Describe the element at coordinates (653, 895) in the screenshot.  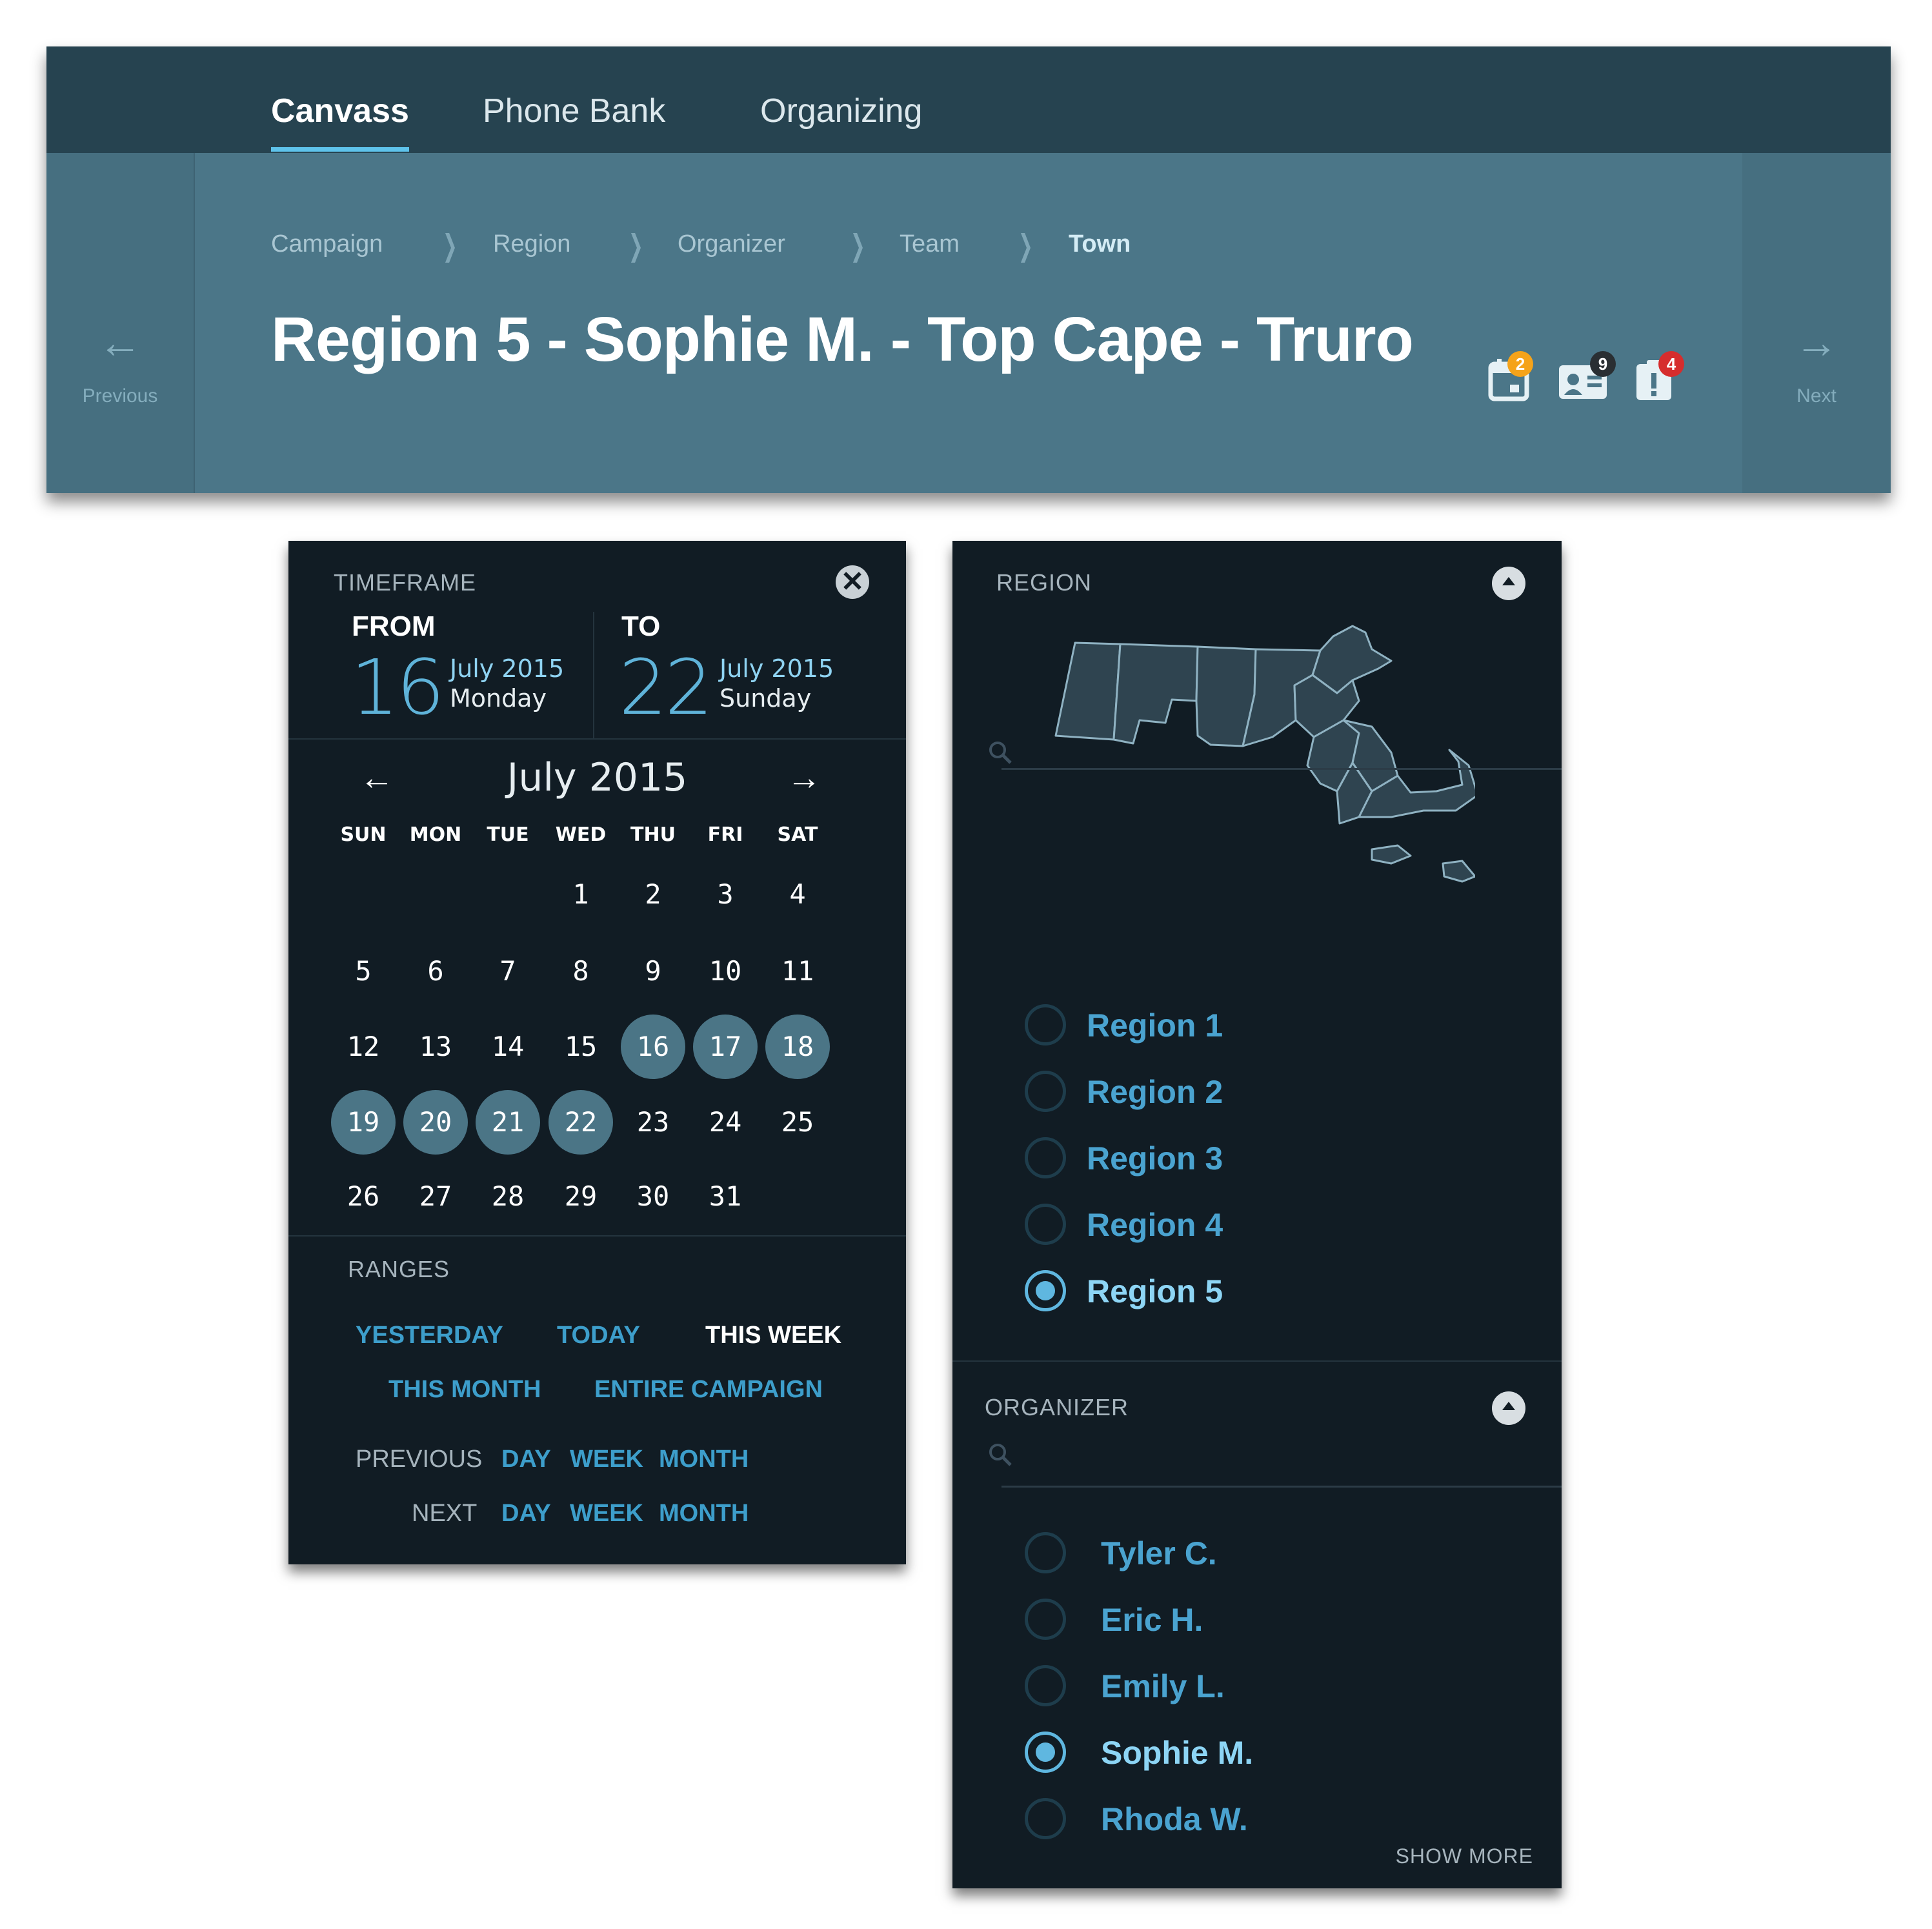
I see `calendar-day: 2` at that location.